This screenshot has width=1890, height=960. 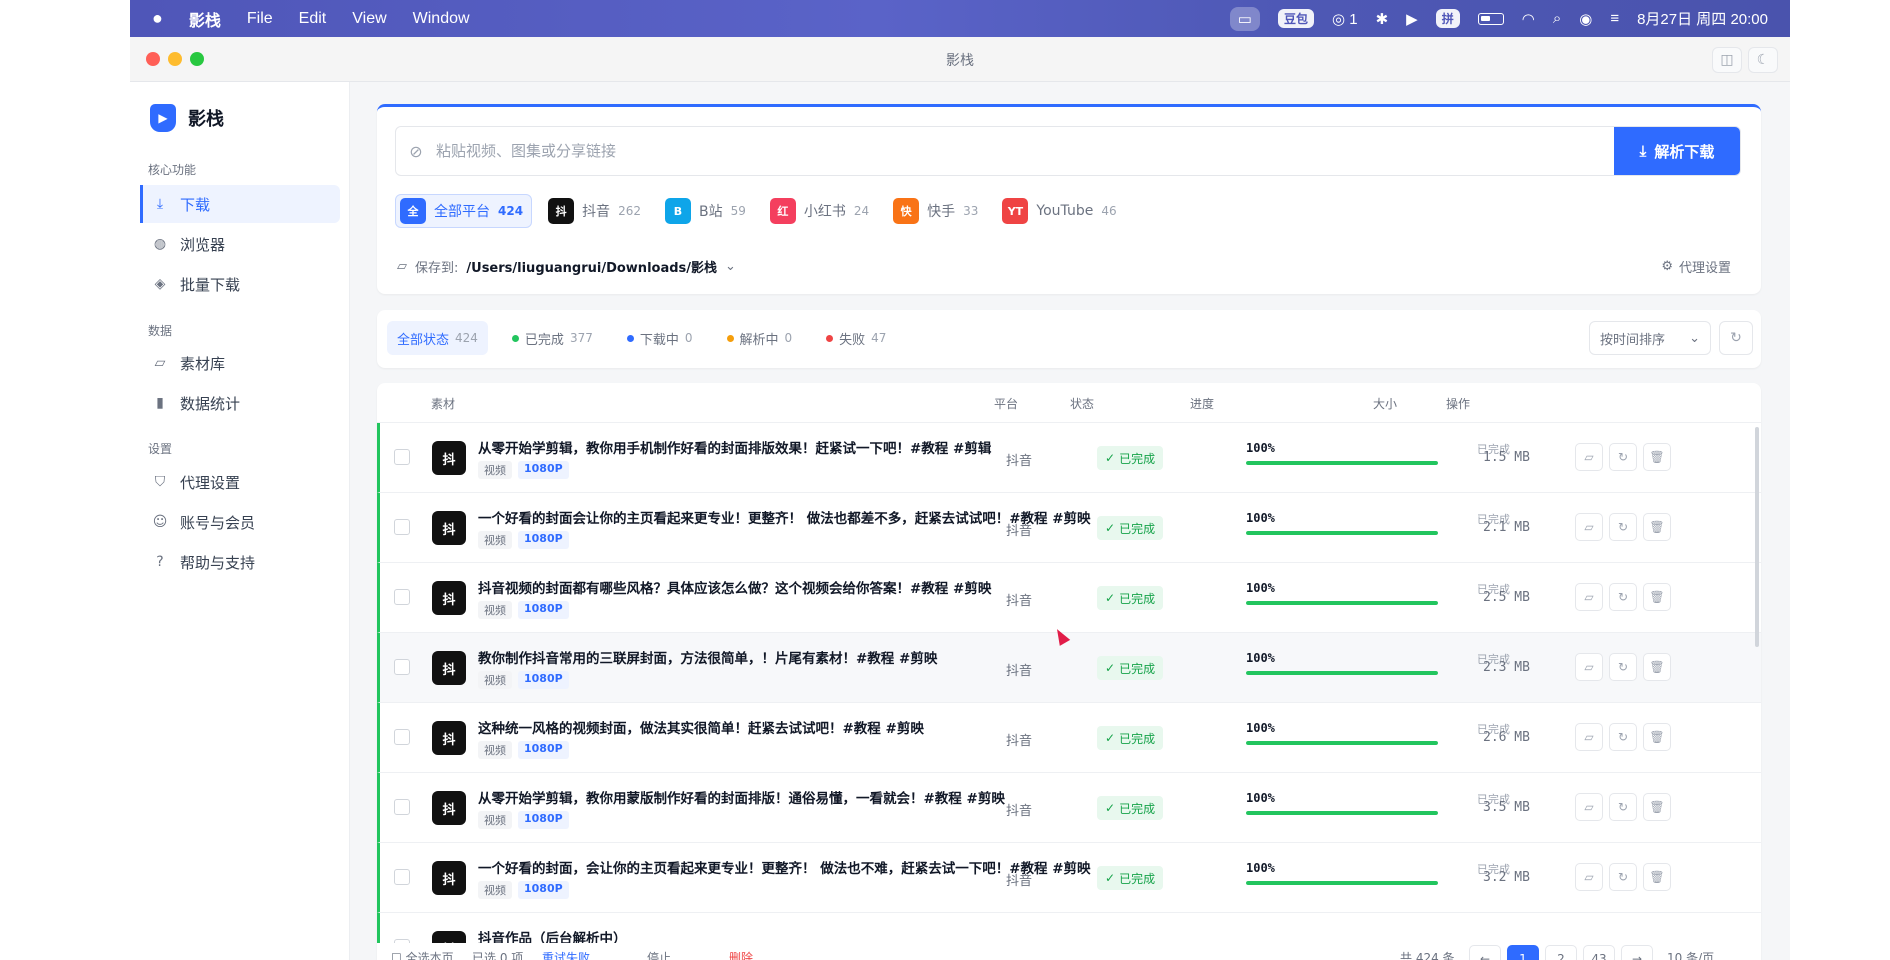 I want to click on sidebar-item-library: ▱ 素材库, so click(x=240, y=363).